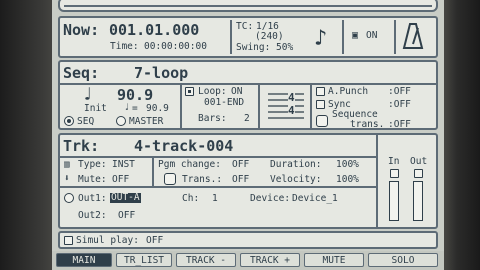 The image size is (480, 270). I want to click on function-tab-bar: MAIN TR_LIST TRACK - TRACK + MUTE SOLO, so click(248, 260).